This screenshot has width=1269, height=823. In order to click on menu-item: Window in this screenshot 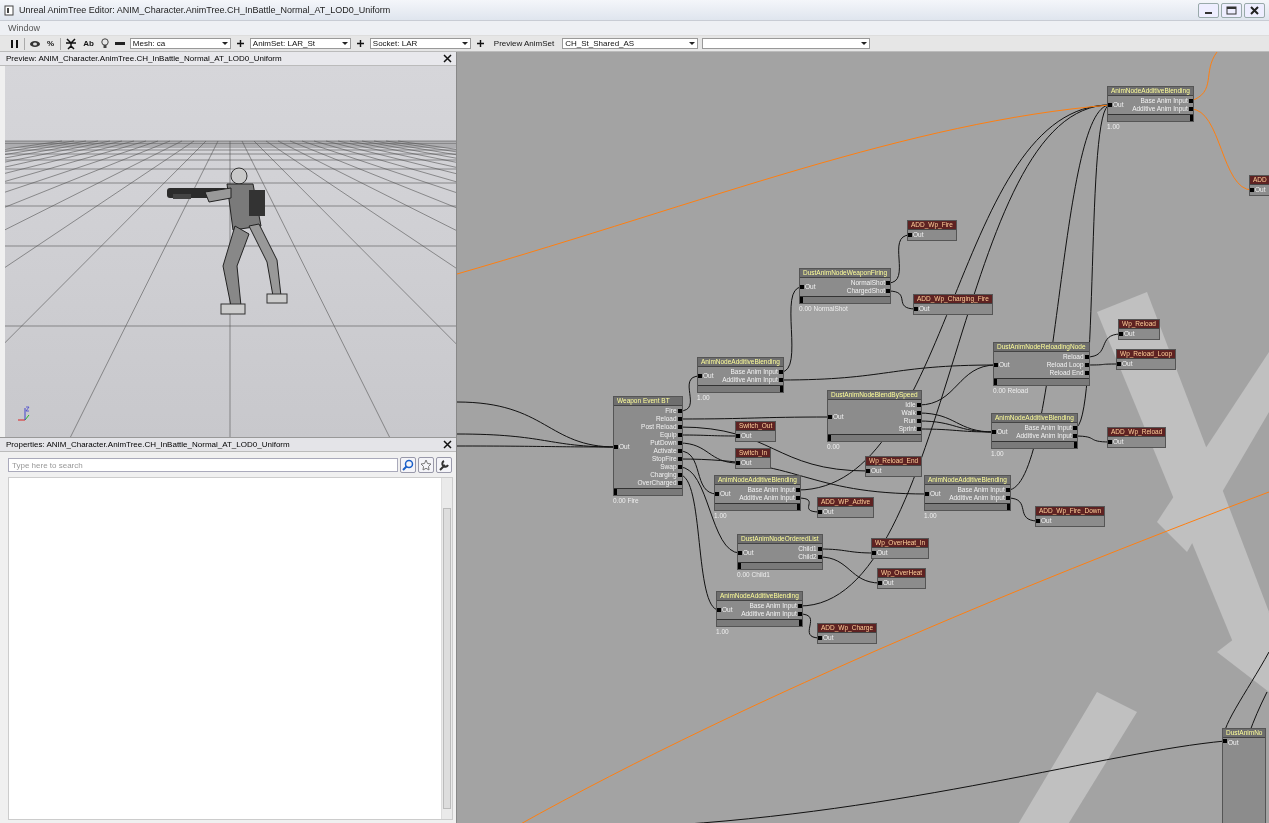, I will do `click(24, 28)`.